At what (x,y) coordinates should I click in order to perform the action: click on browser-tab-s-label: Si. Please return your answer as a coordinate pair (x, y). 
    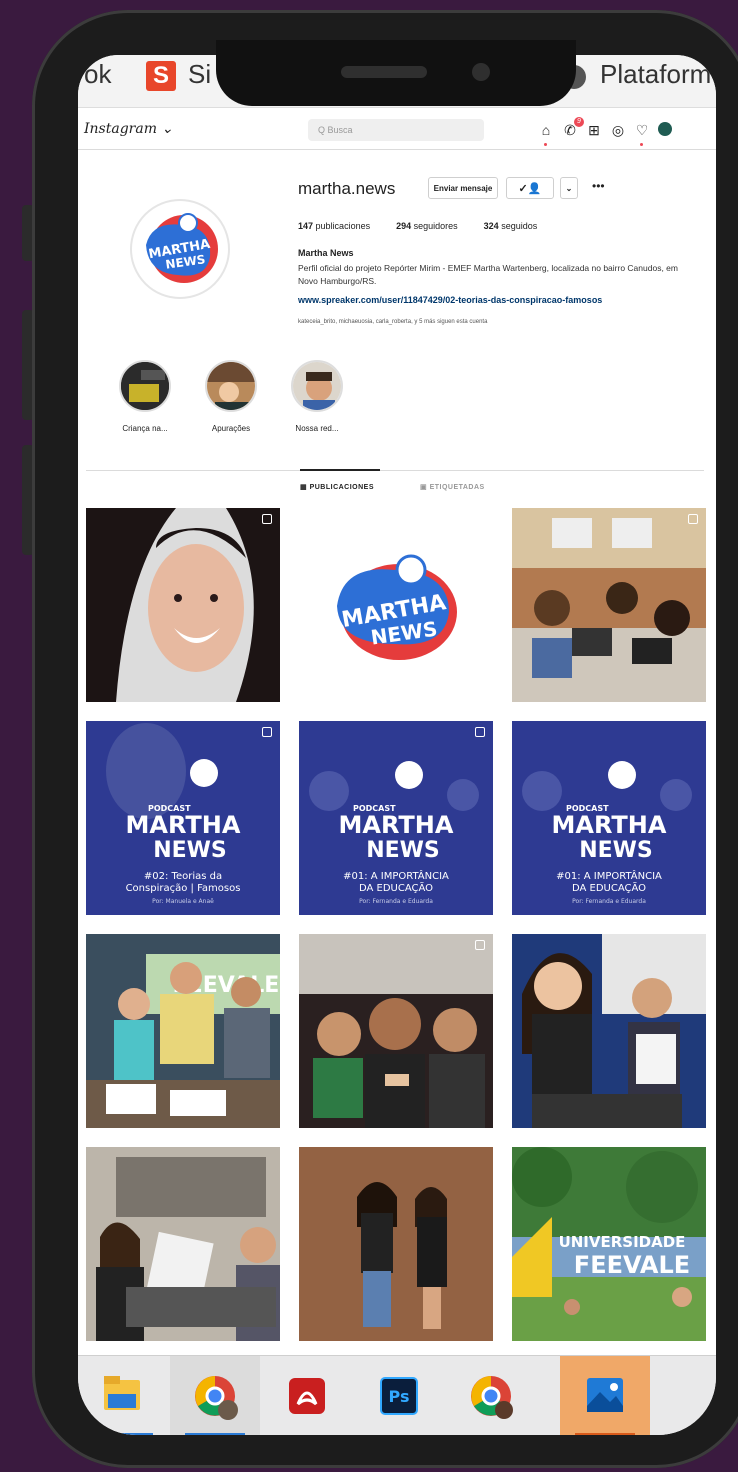
    Looking at the image, I should click on (199, 74).